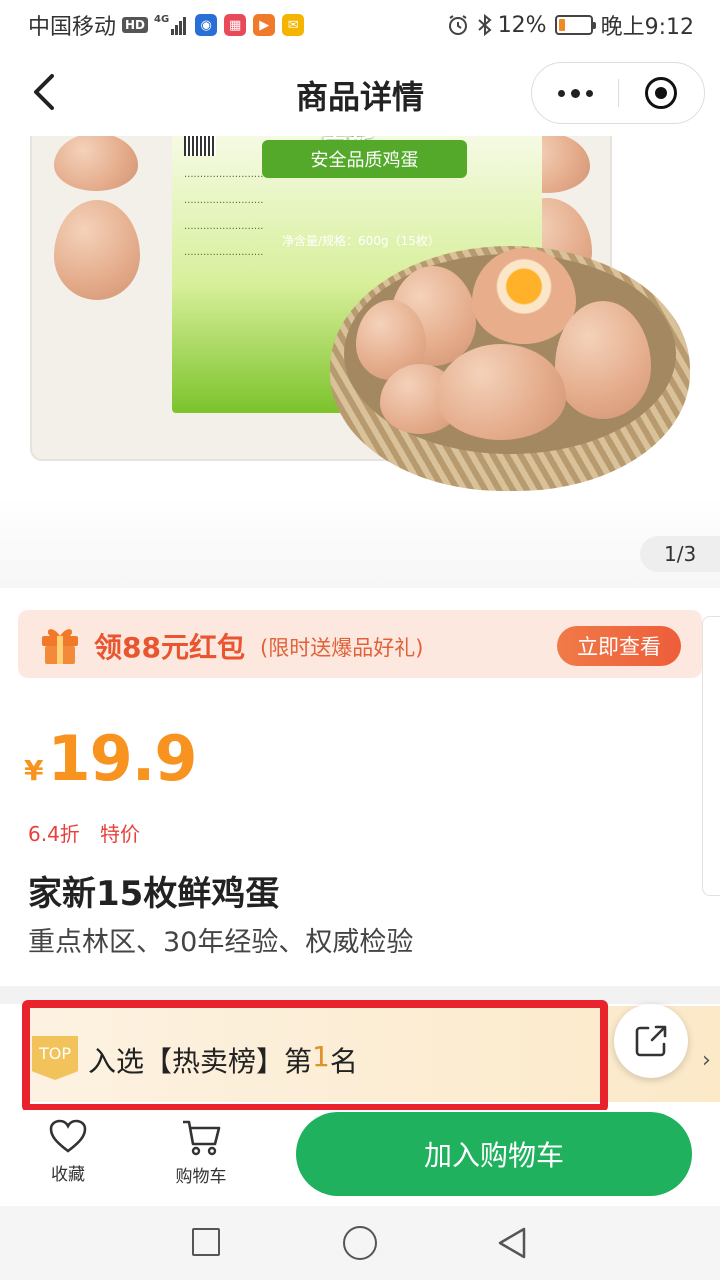 Image resolution: width=720 pixels, height=1280 pixels. Describe the element at coordinates (154, 894) in the screenshot. I see `product-name: 家新15枚鲜鸡蛋` at that location.